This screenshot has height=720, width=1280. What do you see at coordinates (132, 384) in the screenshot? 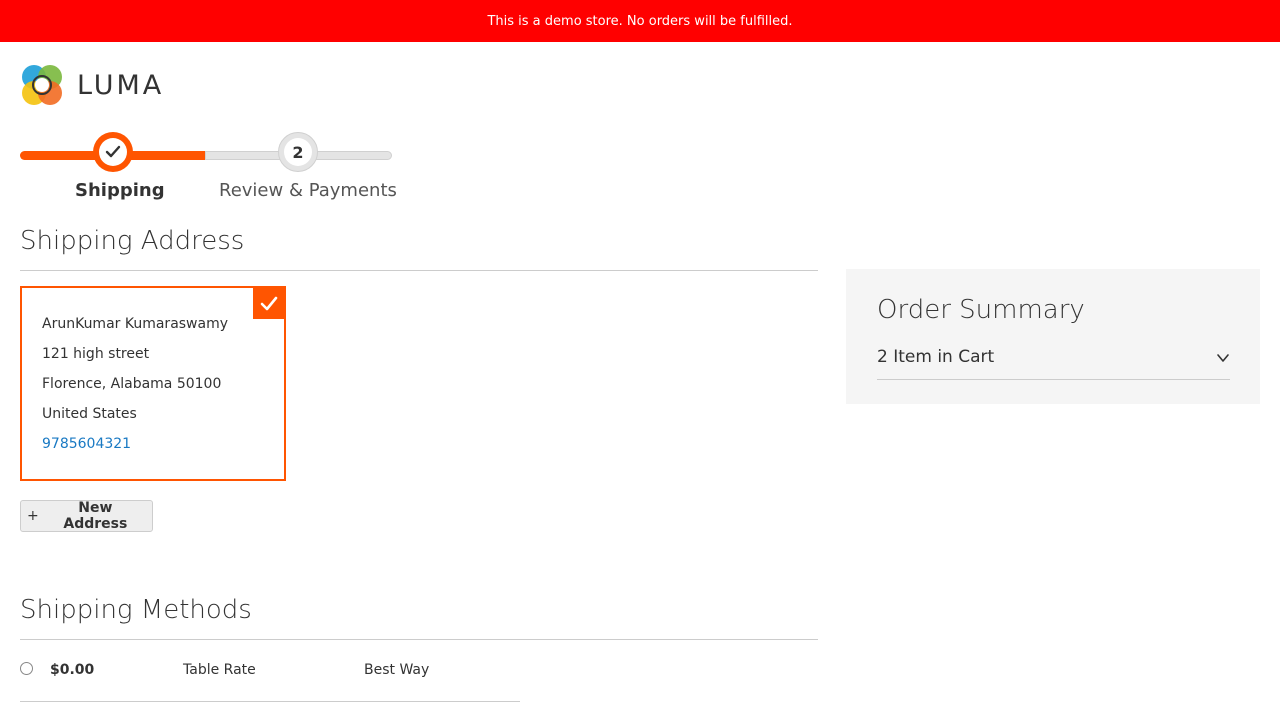
I see `address-city-line: Florence, Alabama 50100` at bounding box center [132, 384].